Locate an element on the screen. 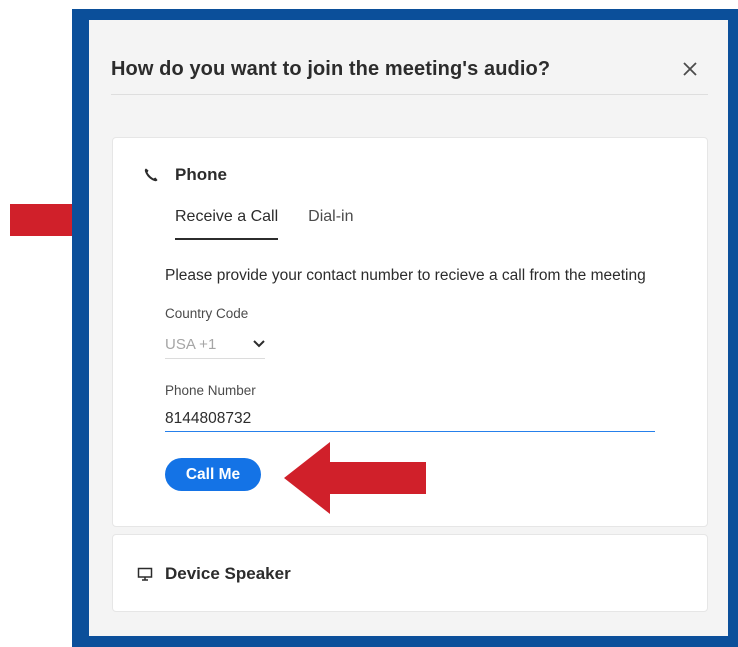  title-divider is located at coordinates (409, 94).